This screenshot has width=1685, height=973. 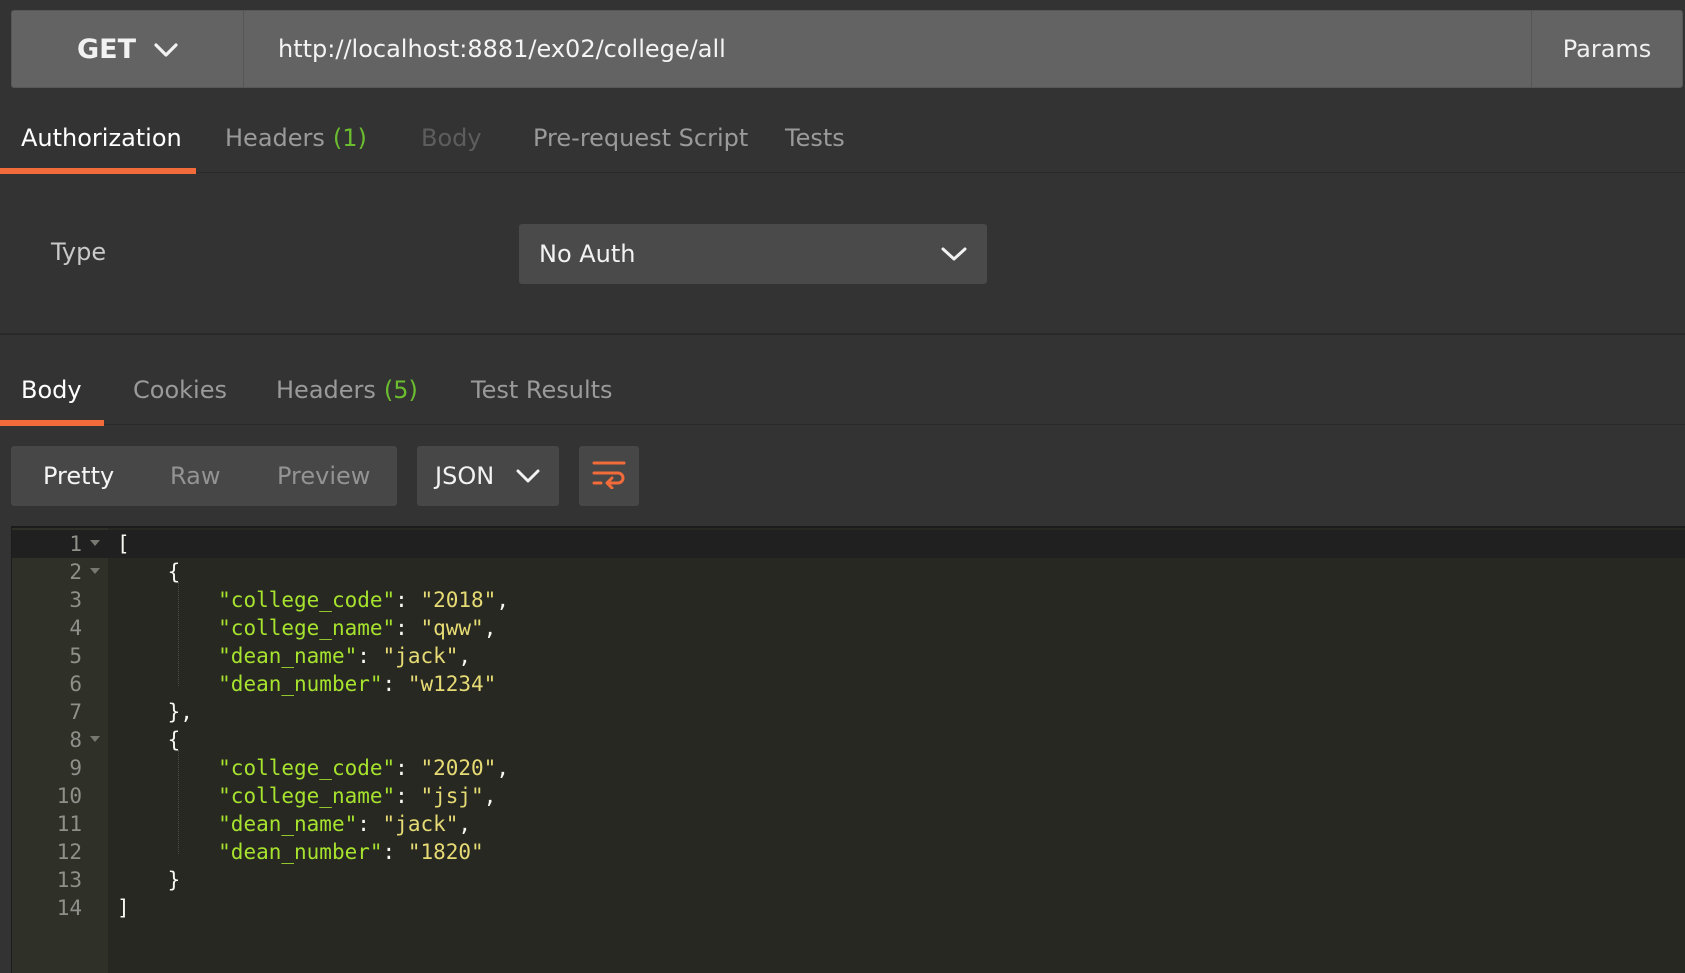 I want to click on tab-response-body: Body, so click(x=51, y=390).